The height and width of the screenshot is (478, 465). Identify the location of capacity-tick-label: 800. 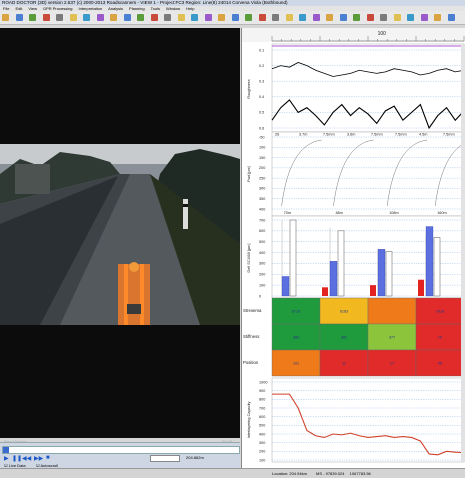
(262, 400).